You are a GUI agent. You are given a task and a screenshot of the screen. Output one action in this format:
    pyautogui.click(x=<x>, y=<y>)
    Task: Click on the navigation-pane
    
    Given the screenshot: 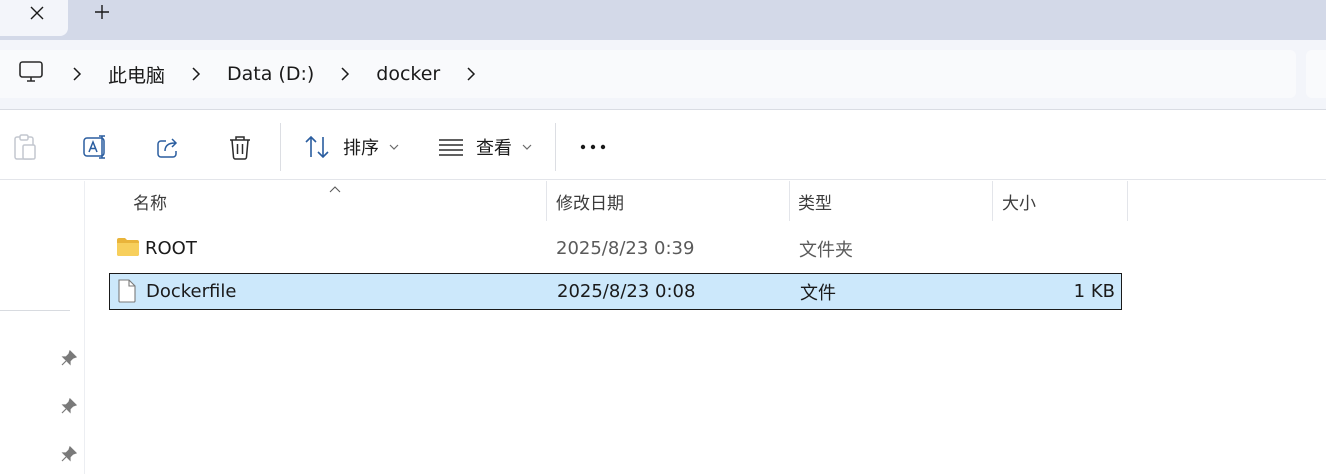 What is the action you would take?
    pyautogui.click(x=42, y=327)
    